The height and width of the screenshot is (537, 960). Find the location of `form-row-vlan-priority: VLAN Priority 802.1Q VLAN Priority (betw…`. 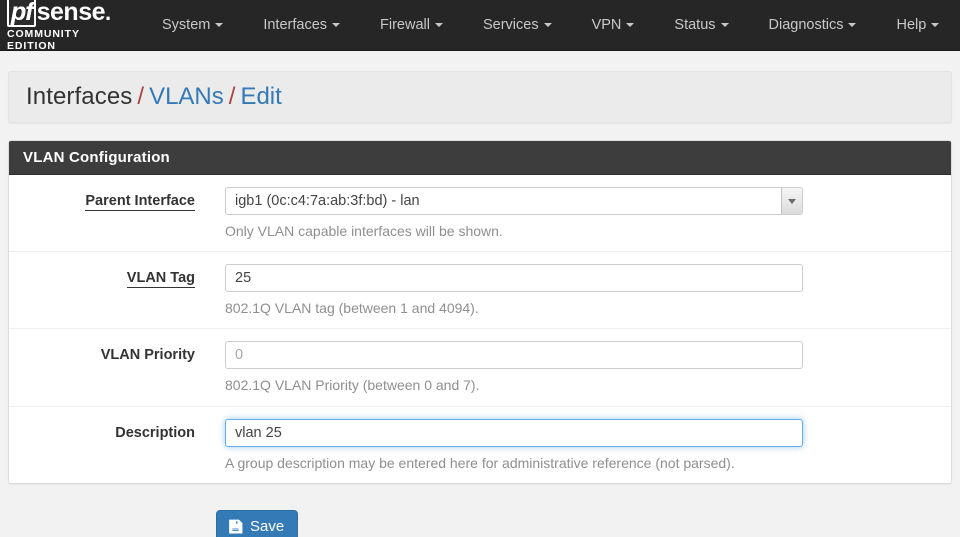

form-row-vlan-priority: VLAN Priority 802.1Q VLAN Priority (betw… is located at coordinates (480, 368).